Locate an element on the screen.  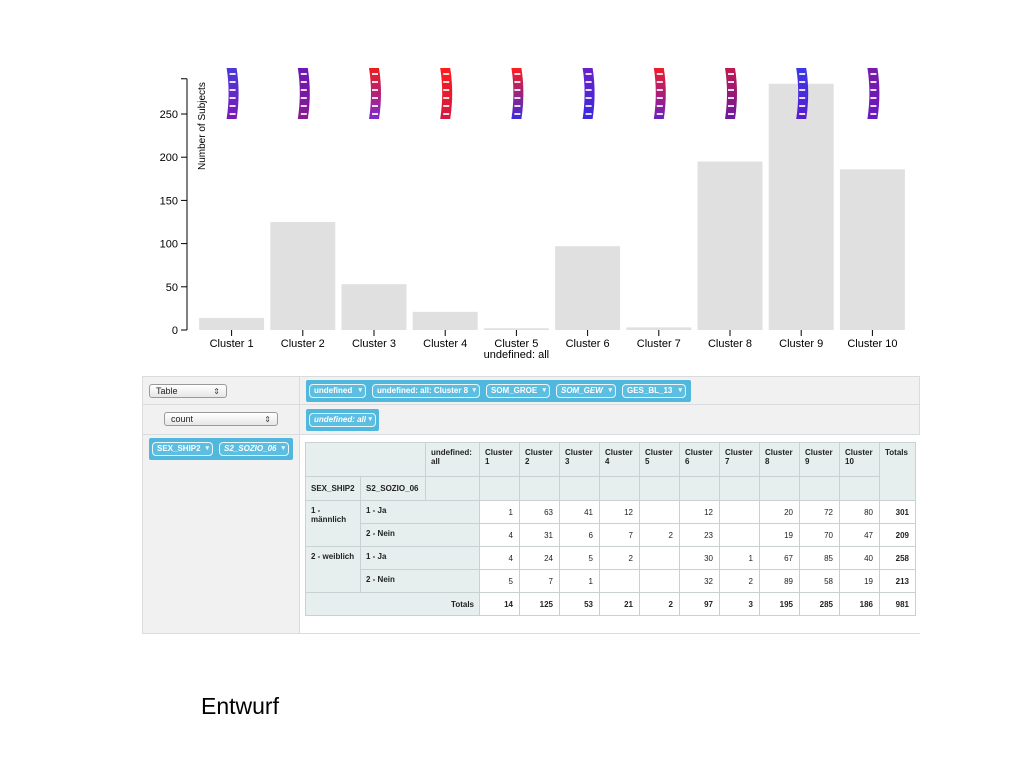
col-header: Cluster 3 is located at coordinates (579, 459).